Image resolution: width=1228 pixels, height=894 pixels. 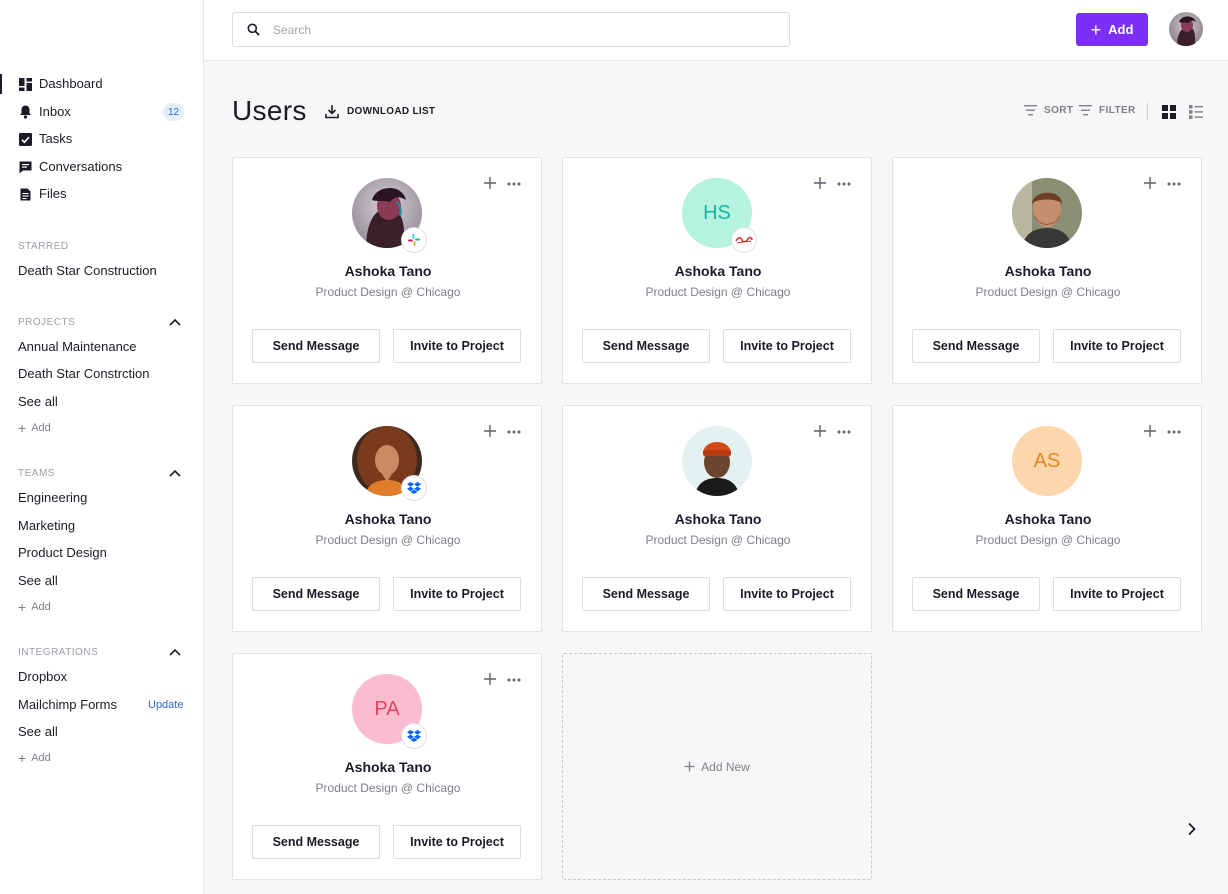 What do you see at coordinates (25, 112) in the screenshot?
I see `bell-icon` at bounding box center [25, 112].